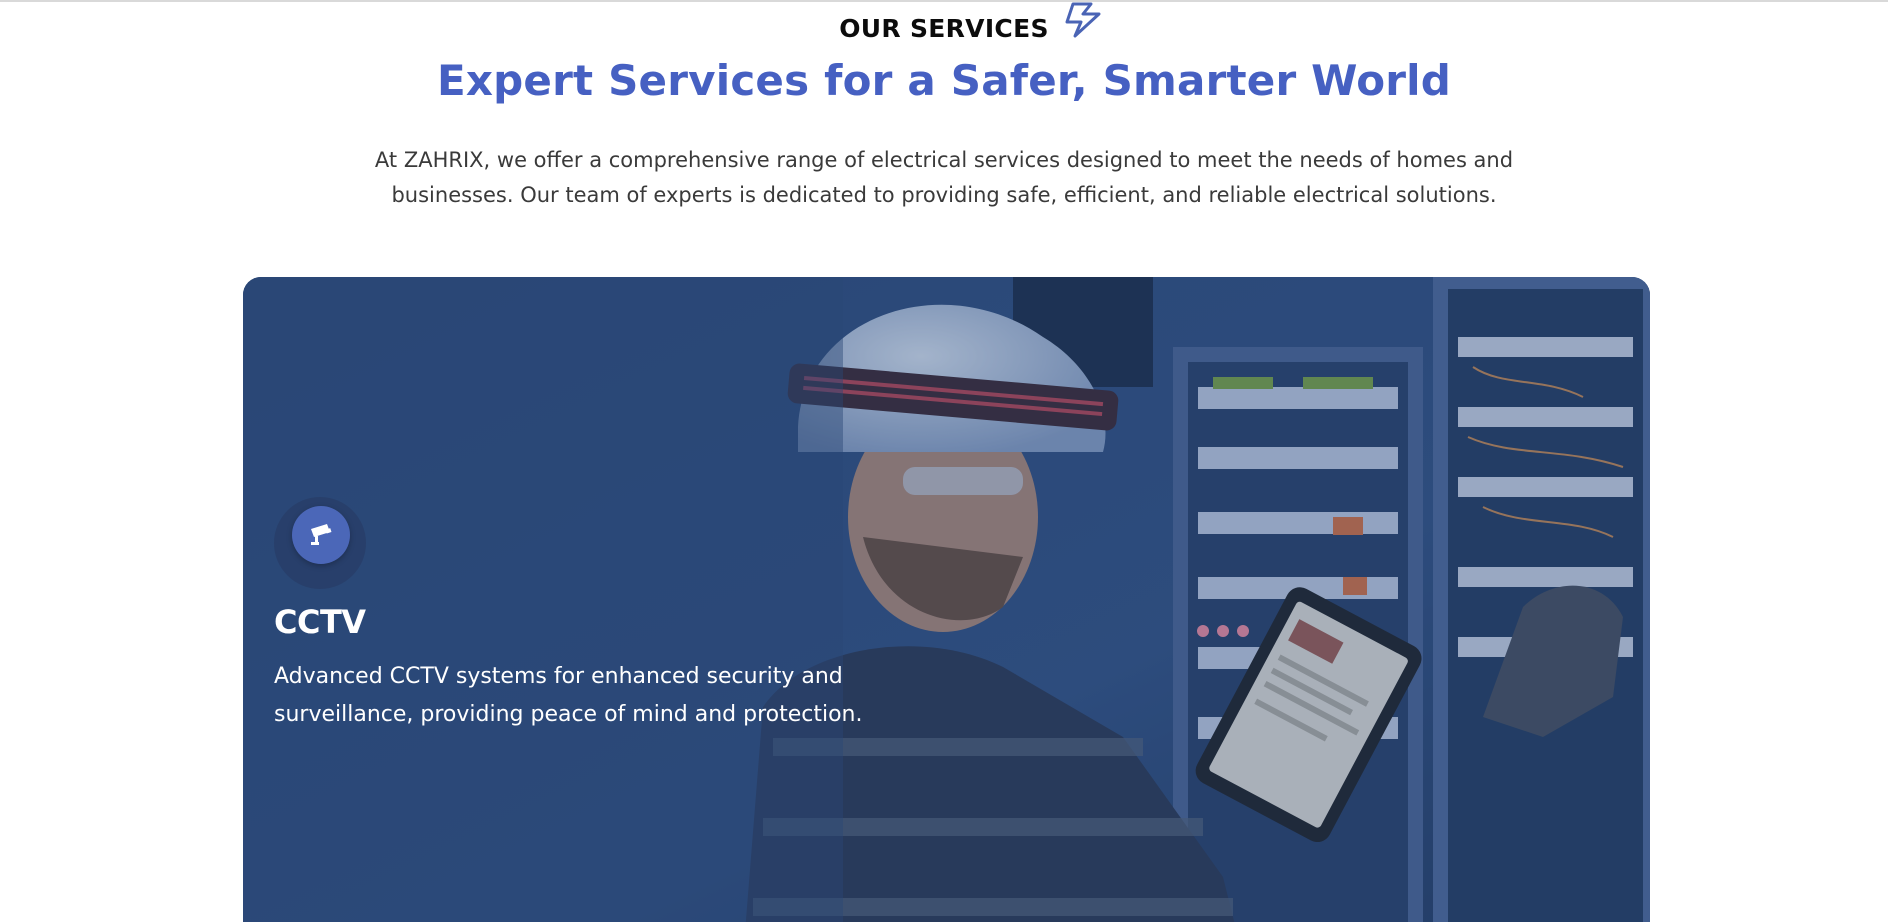  What do you see at coordinates (944, 28) in the screenshot?
I see `eyebrow-label: OUR SERVICES` at bounding box center [944, 28].